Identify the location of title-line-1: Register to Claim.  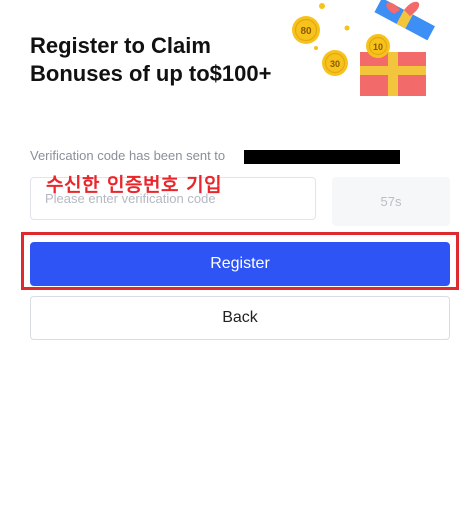
(120, 45).